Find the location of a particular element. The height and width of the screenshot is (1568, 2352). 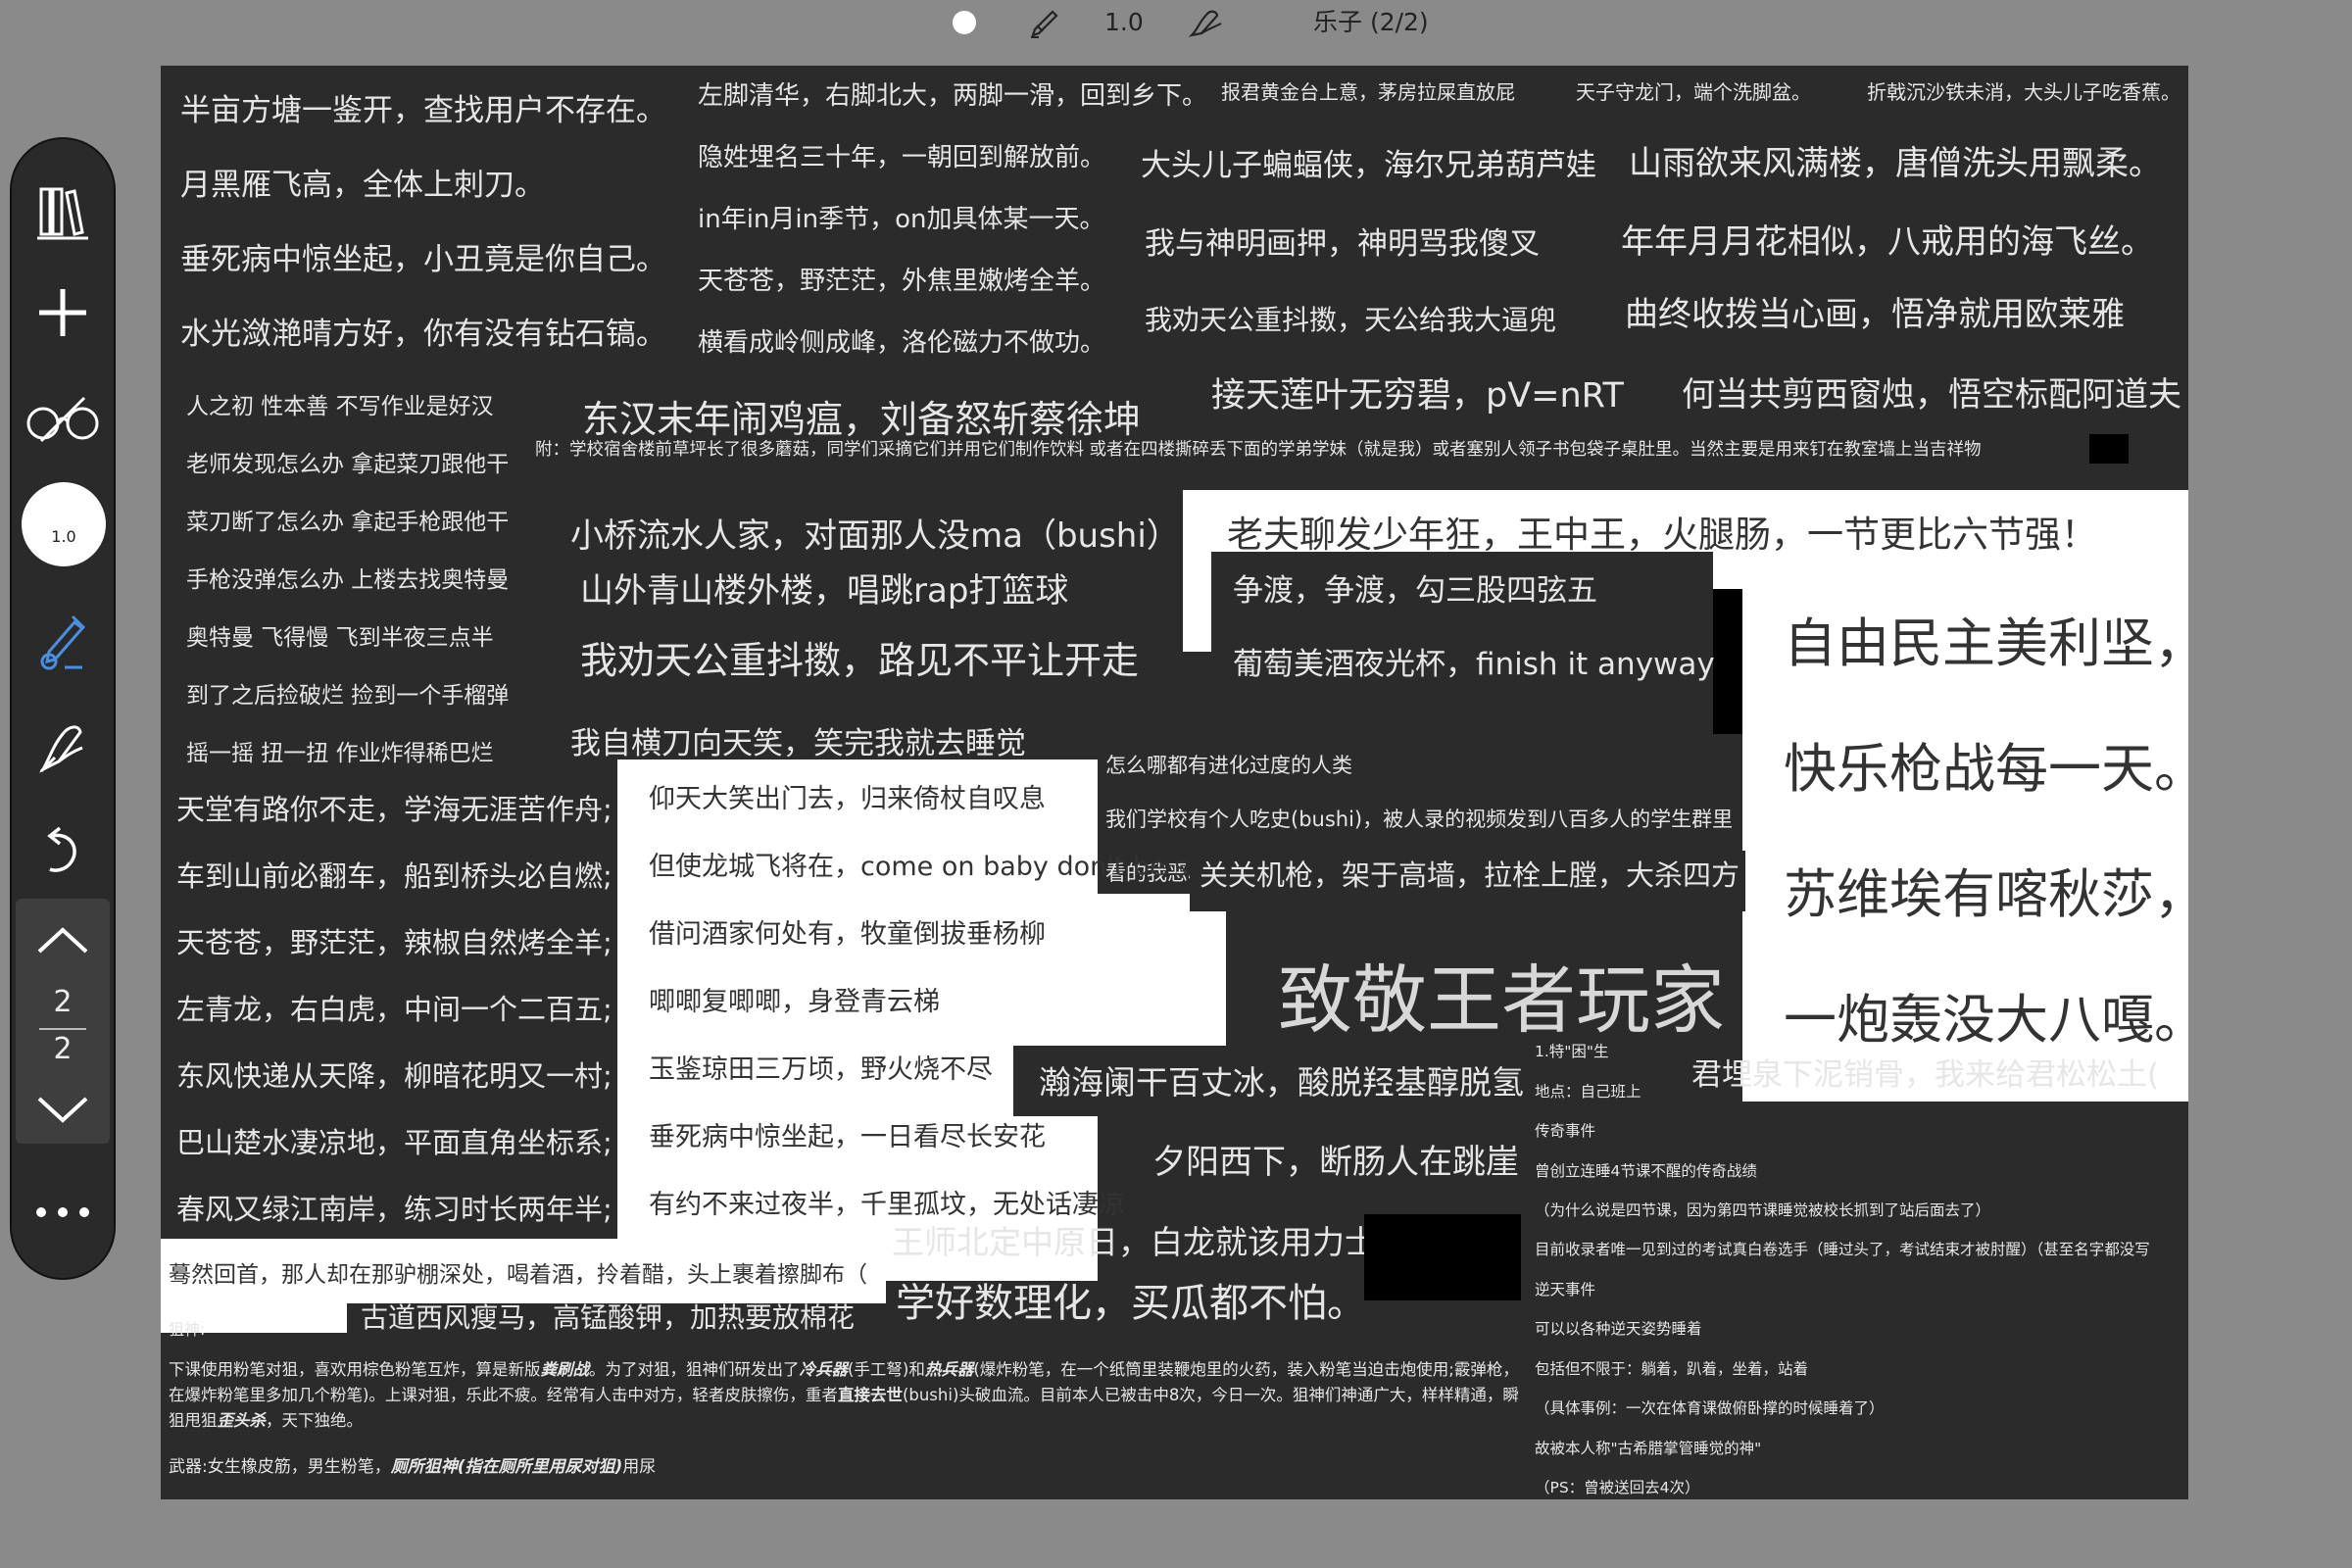

brush-size-button: 1.0 is located at coordinates (64, 524).